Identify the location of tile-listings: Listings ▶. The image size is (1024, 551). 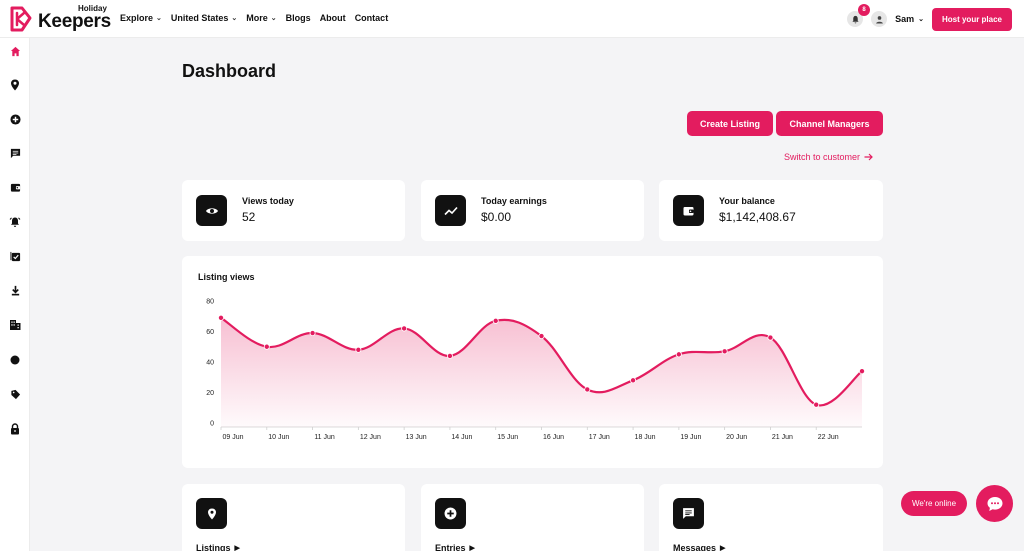
(293, 517).